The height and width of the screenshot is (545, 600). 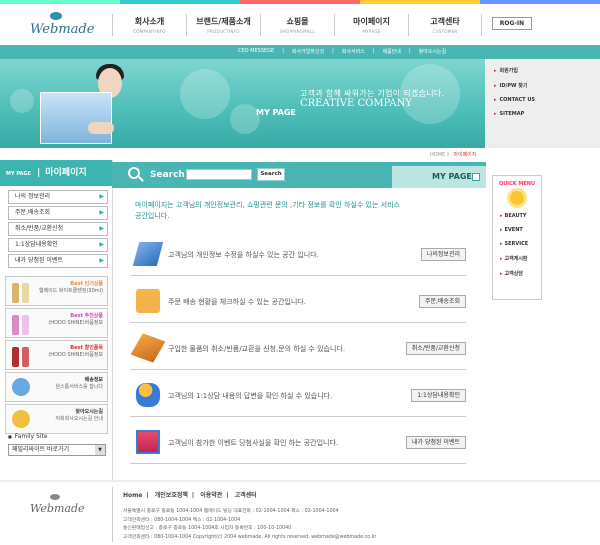 I want to click on gift-icon, so click(x=148, y=442).